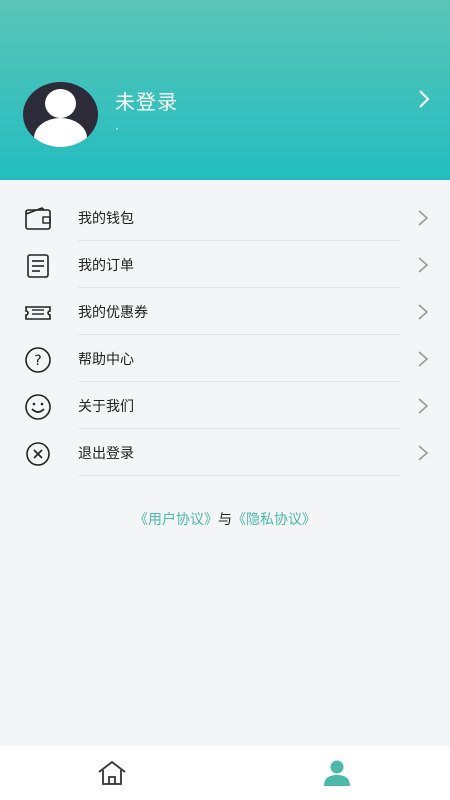 This screenshot has height=800, width=450. What do you see at coordinates (225, 358) in the screenshot?
I see `menu-item-help: ? 帮助中心` at bounding box center [225, 358].